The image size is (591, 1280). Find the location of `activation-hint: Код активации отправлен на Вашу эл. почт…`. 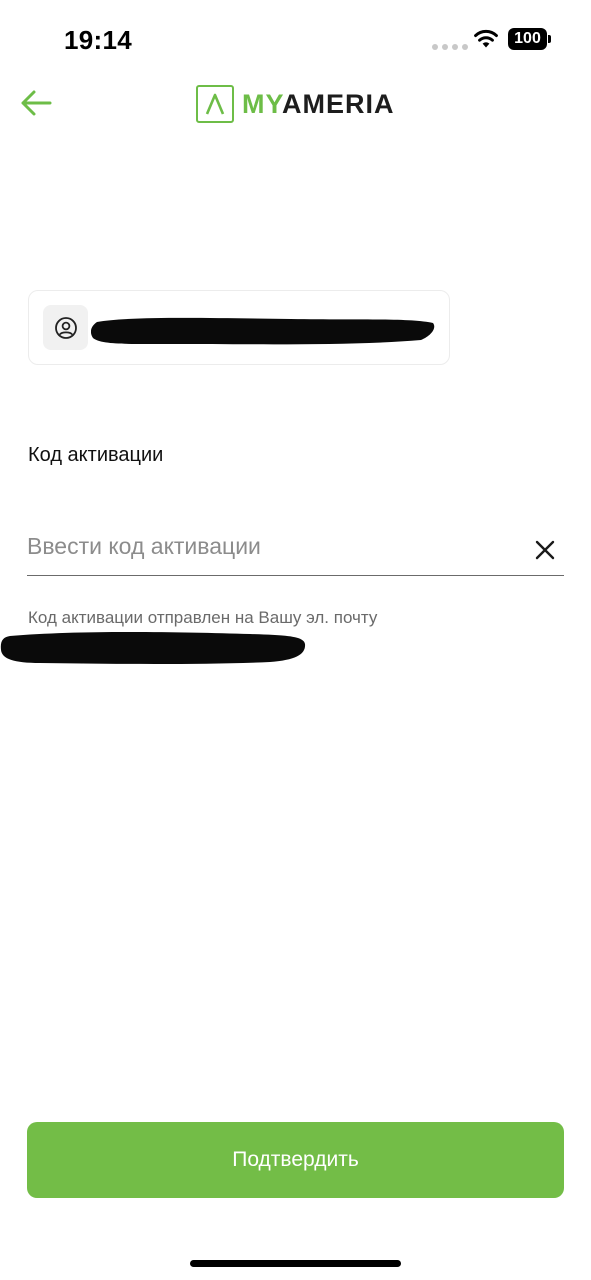

activation-hint: Код активации отправлен на Вашу эл. почт… is located at coordinates (203, 617).